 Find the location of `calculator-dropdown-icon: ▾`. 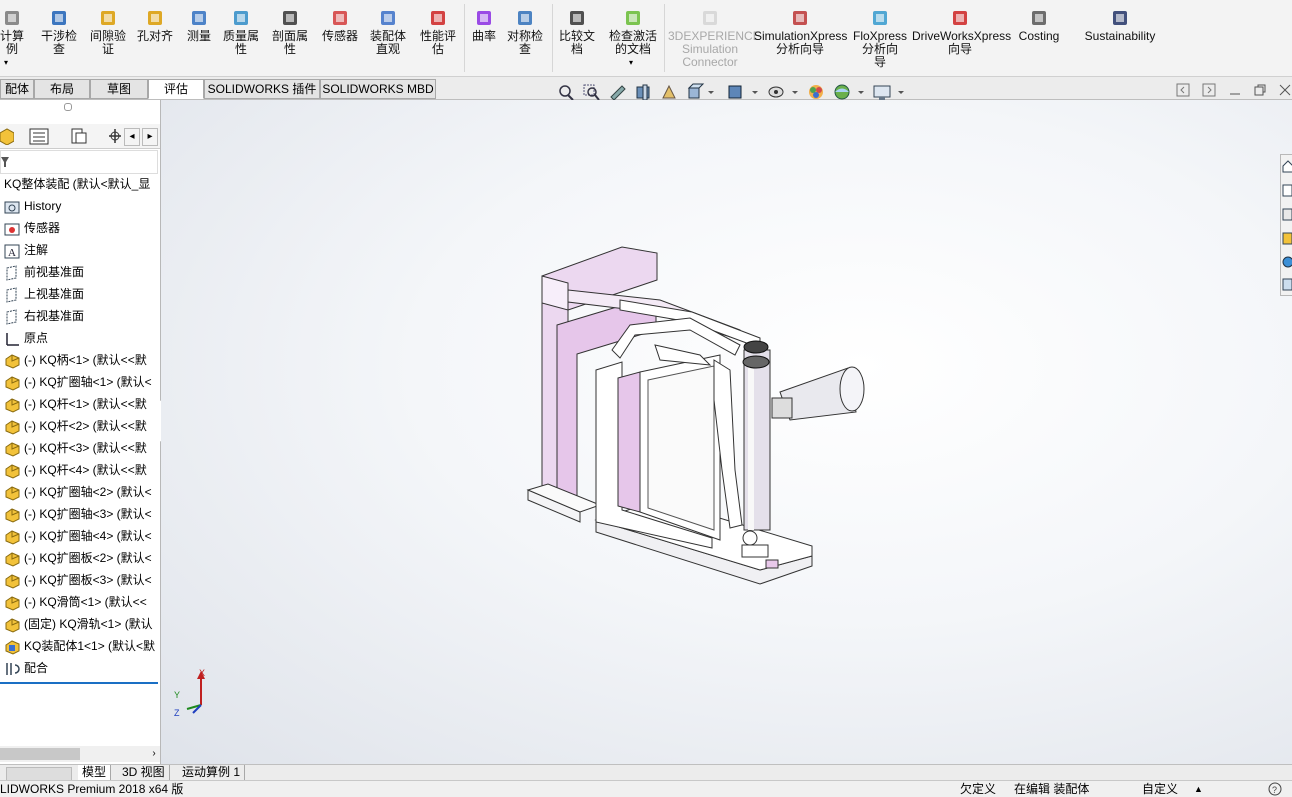

calculator-dropdown-icon: ▾ is located at coordinates (6, 62).